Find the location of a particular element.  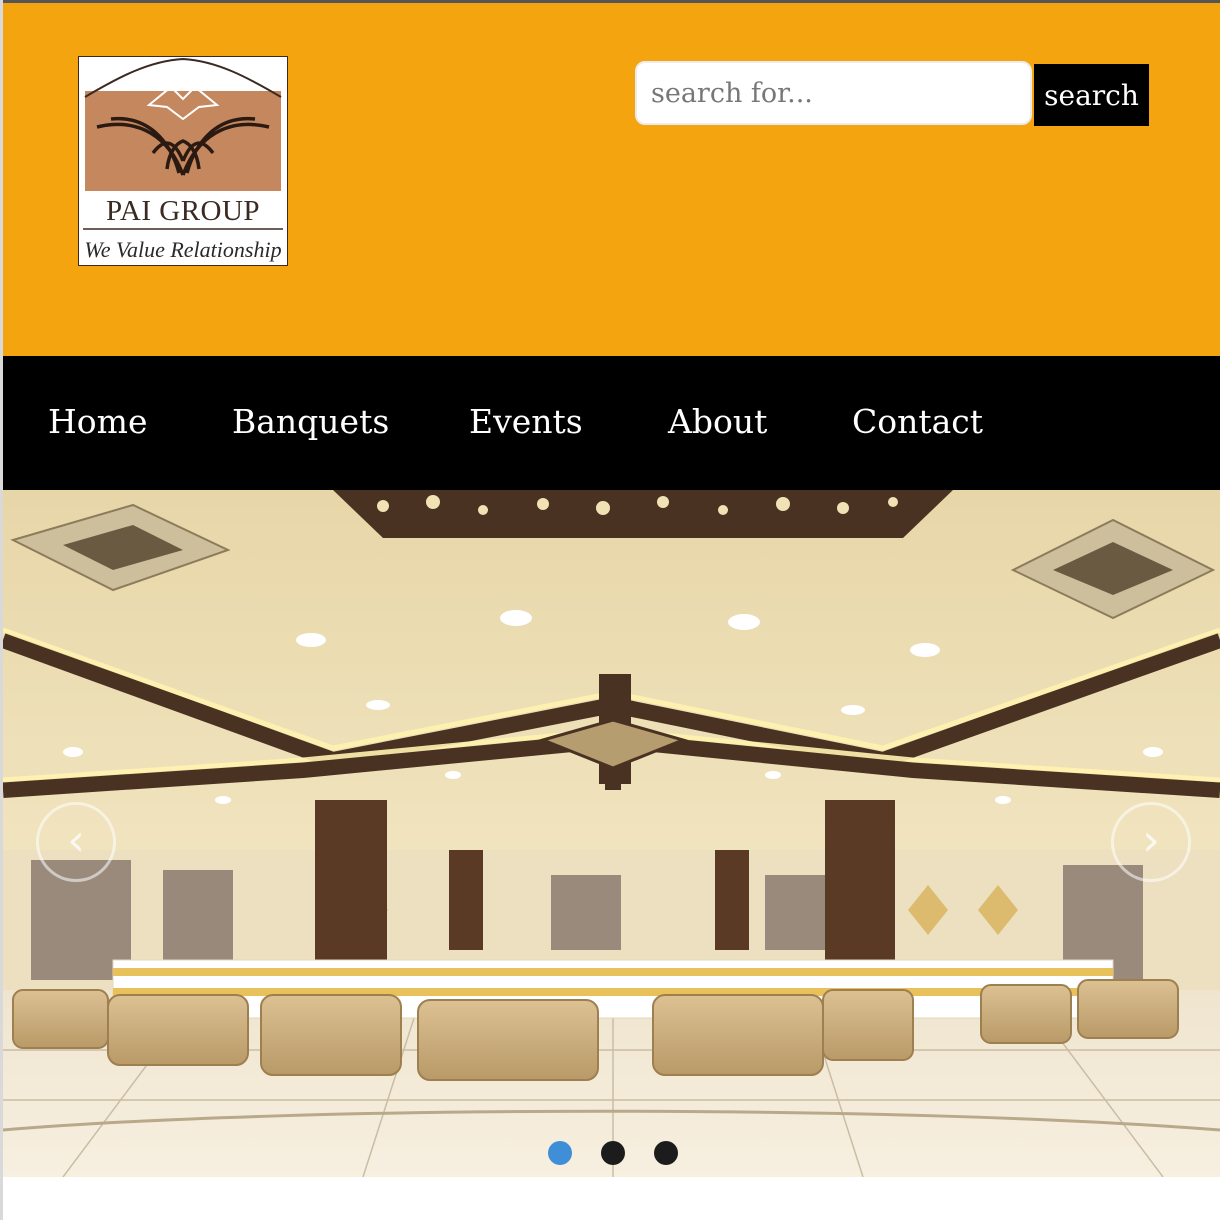

nav-item-about: About is located at coordinates (717, 422).